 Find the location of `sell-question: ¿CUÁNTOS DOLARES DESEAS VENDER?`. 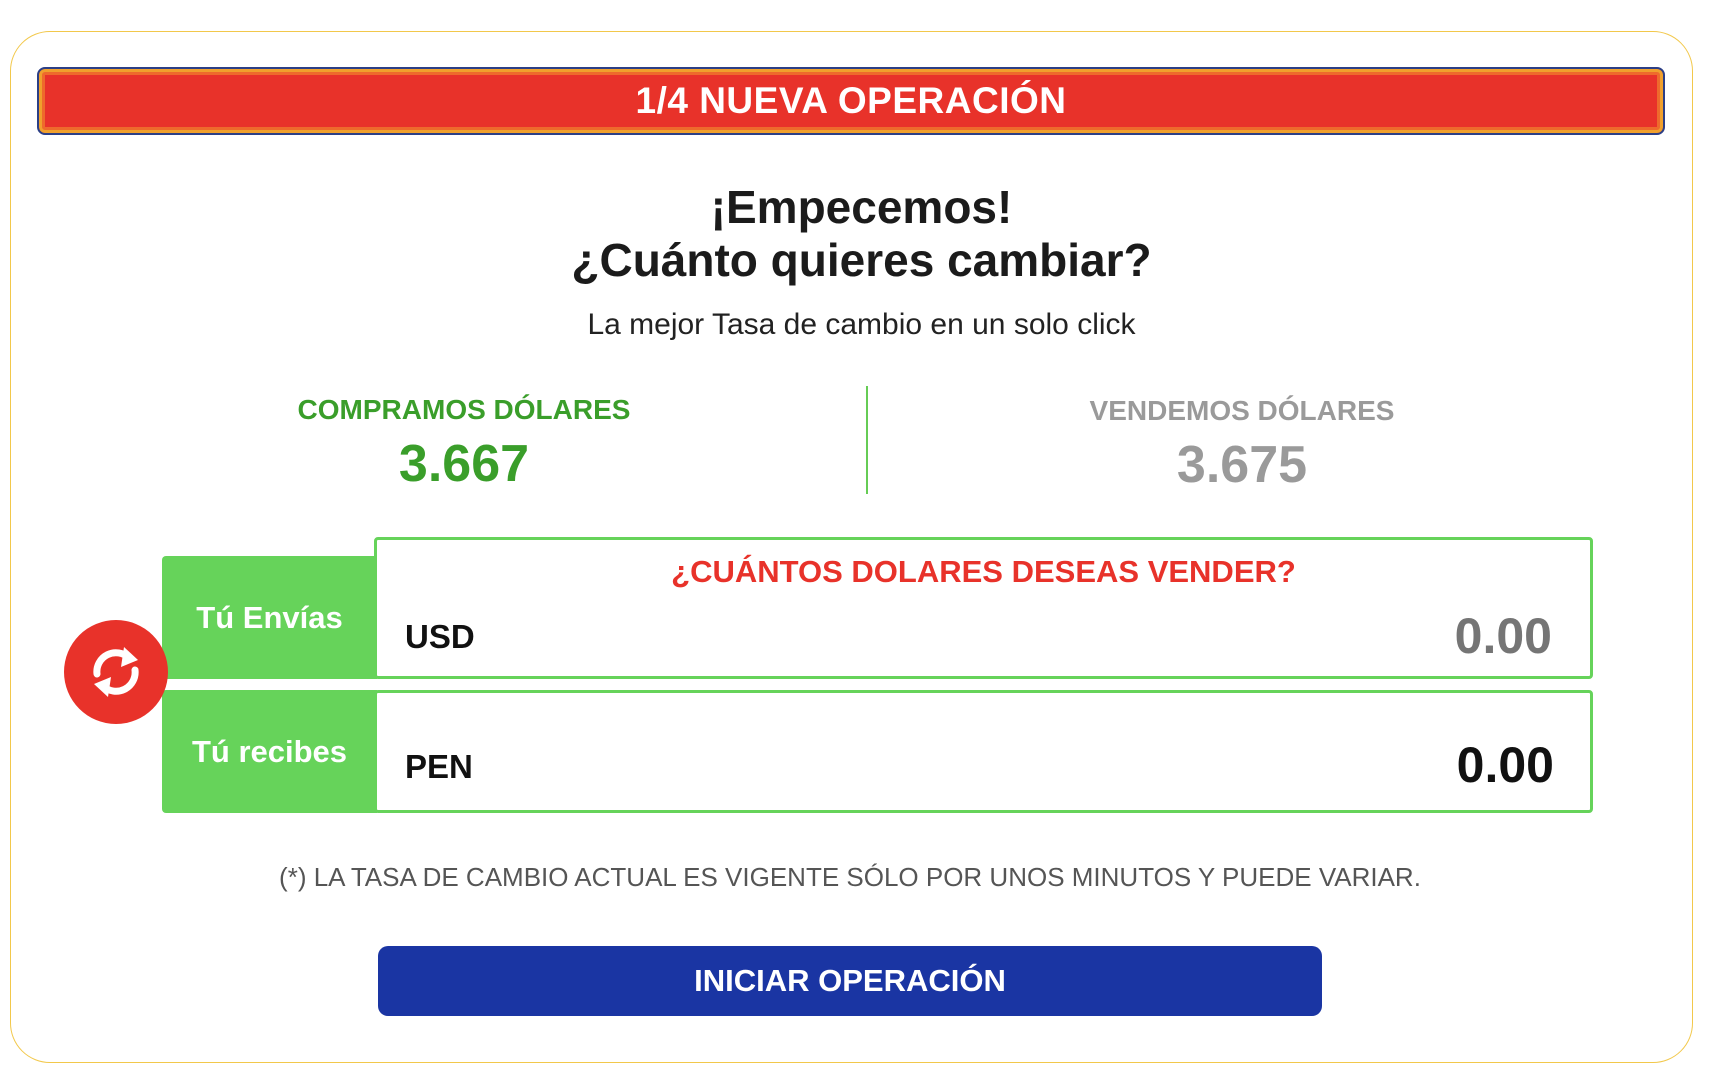

sell-question: ¿CUÁNTOS DOLARES DESEAS VENDER? is located at coordinates (983, 571).